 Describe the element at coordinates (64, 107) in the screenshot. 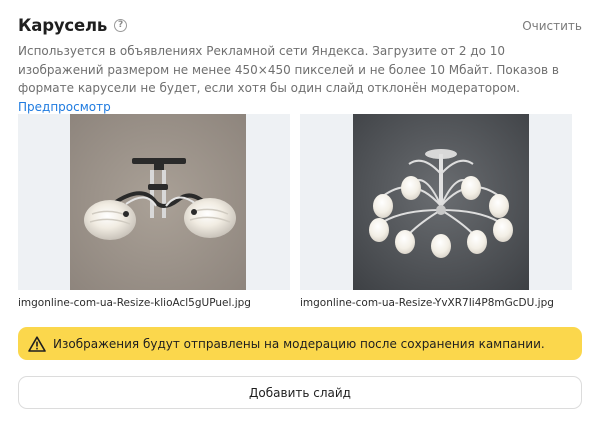

I see `preview-link: Предпросмотр` at that location.